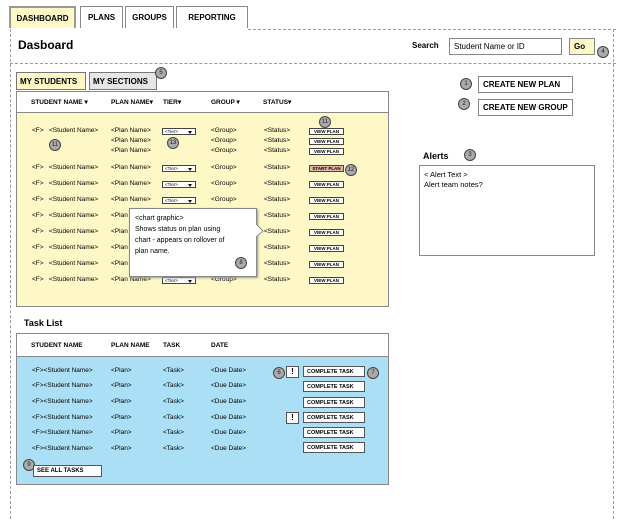 Image resolution: width=620 pixels, height=523 pixels. I want to click on create-new-plan-button: CREATE NEW PLAN, so click(525, 84).